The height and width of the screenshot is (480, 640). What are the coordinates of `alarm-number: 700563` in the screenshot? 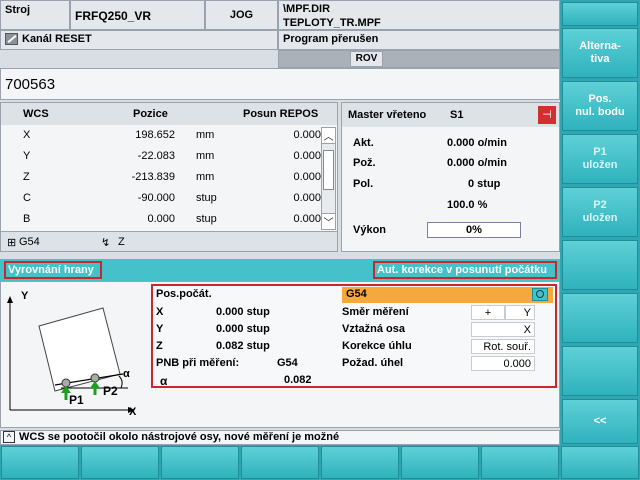 It's located at (30, 84).